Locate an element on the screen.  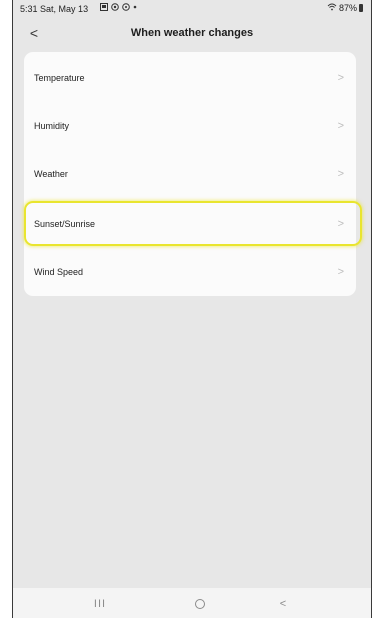
status-bar: 5:31 Sat, May 13 87% is located at coordinates (192, 9).